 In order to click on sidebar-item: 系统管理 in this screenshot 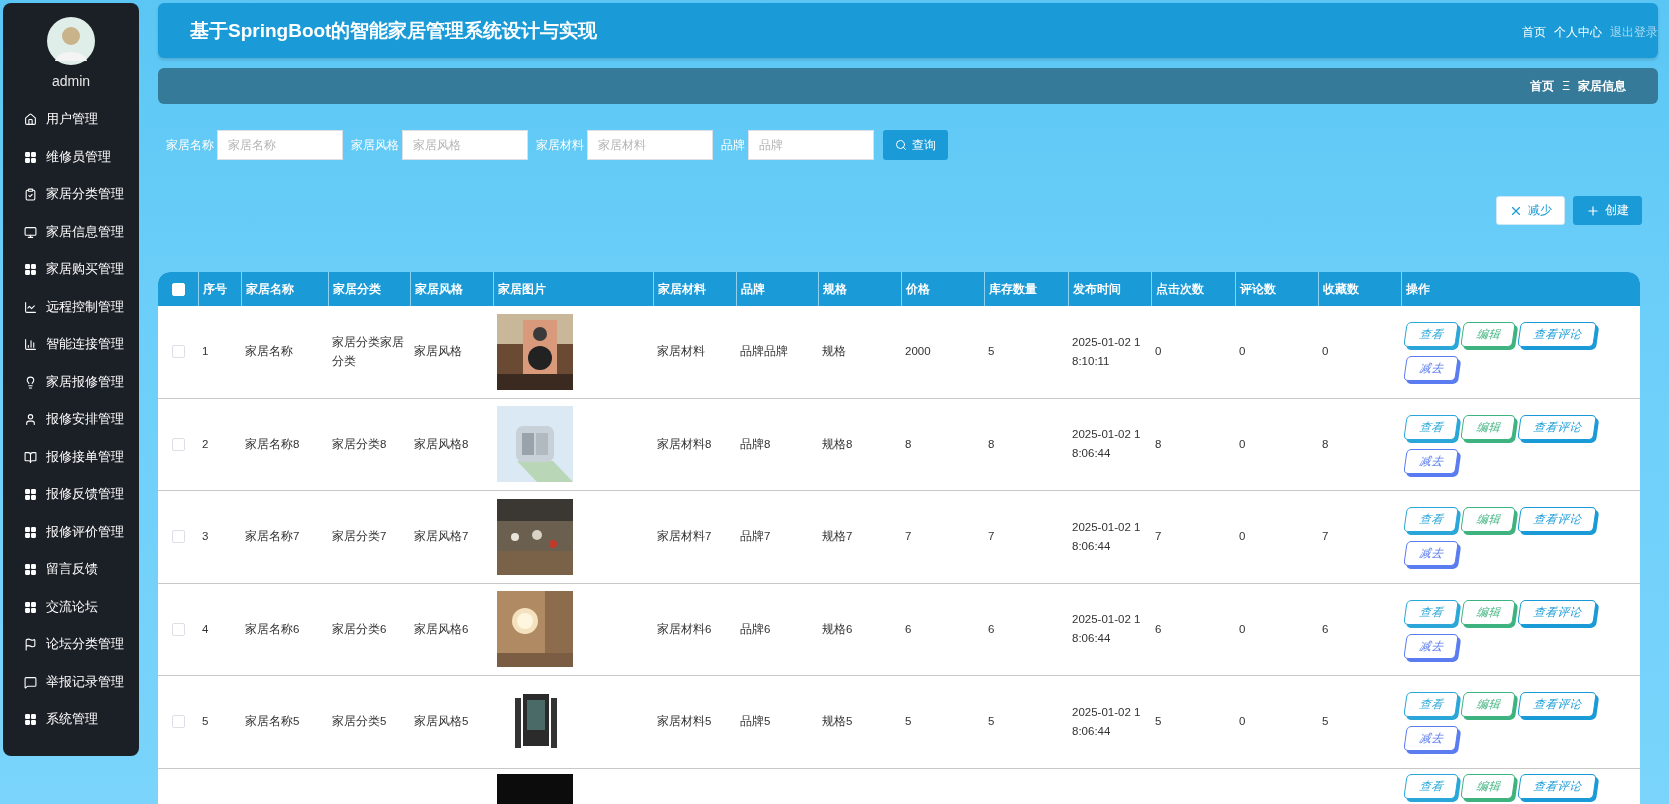, I will do `click(71, 720)`.